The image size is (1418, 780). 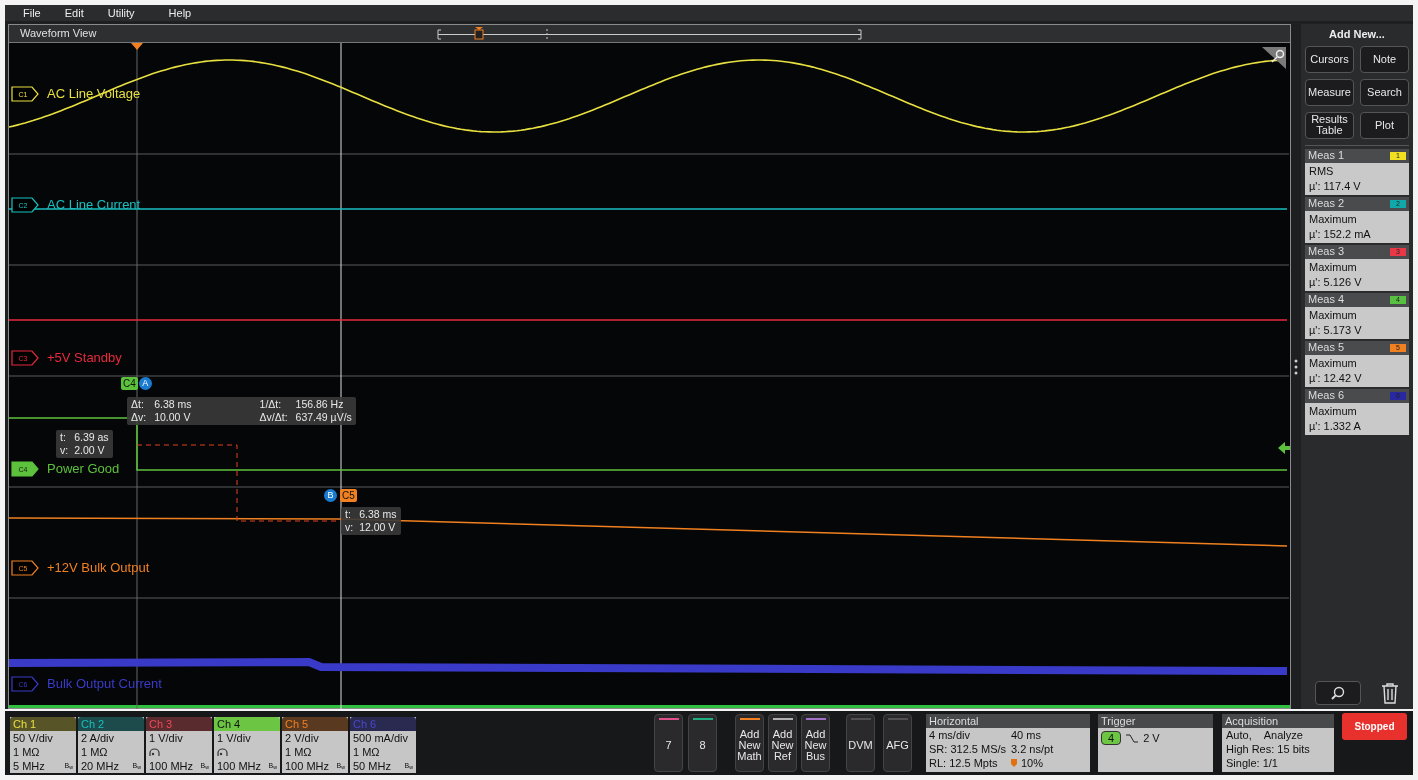 What do you see at coordinates (668, 743) in the screenshot?
I see `add-button: 7` at bounding box center [668, 743].